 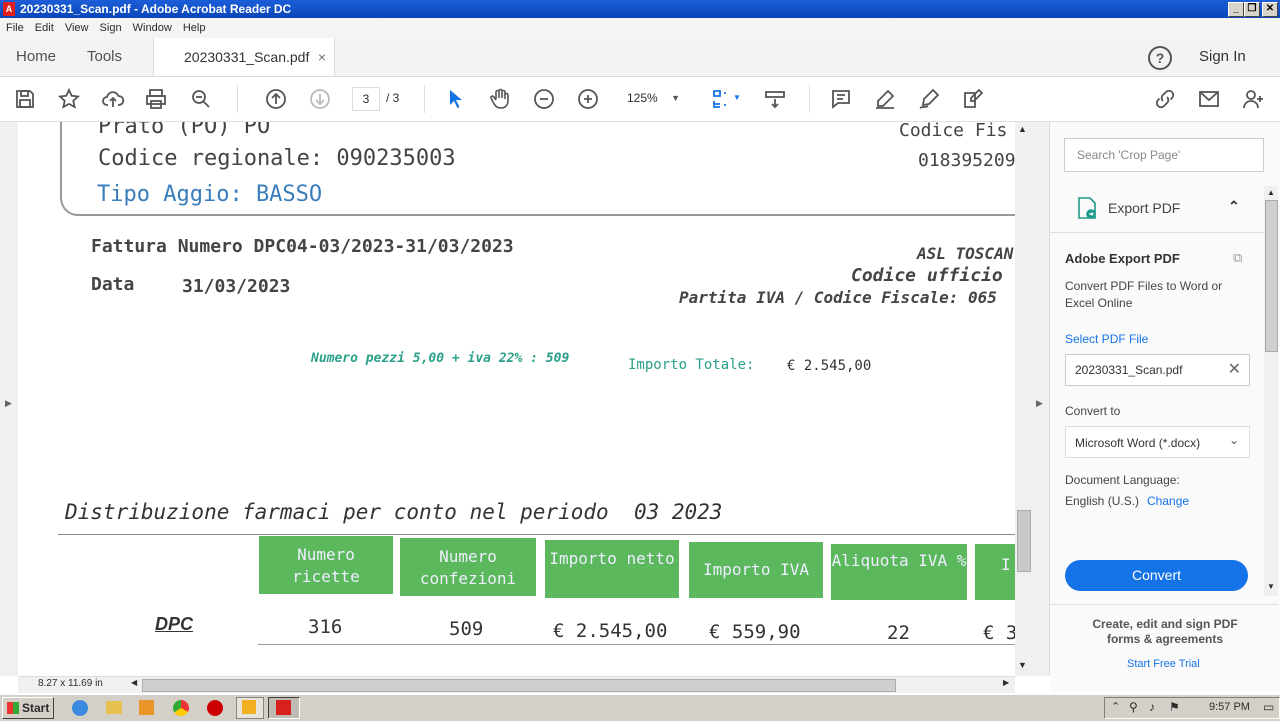 What do you see at coordinates (1165, 99) in the screenshot?
I see `share-link-icon` at bounding box center [1165, 99].